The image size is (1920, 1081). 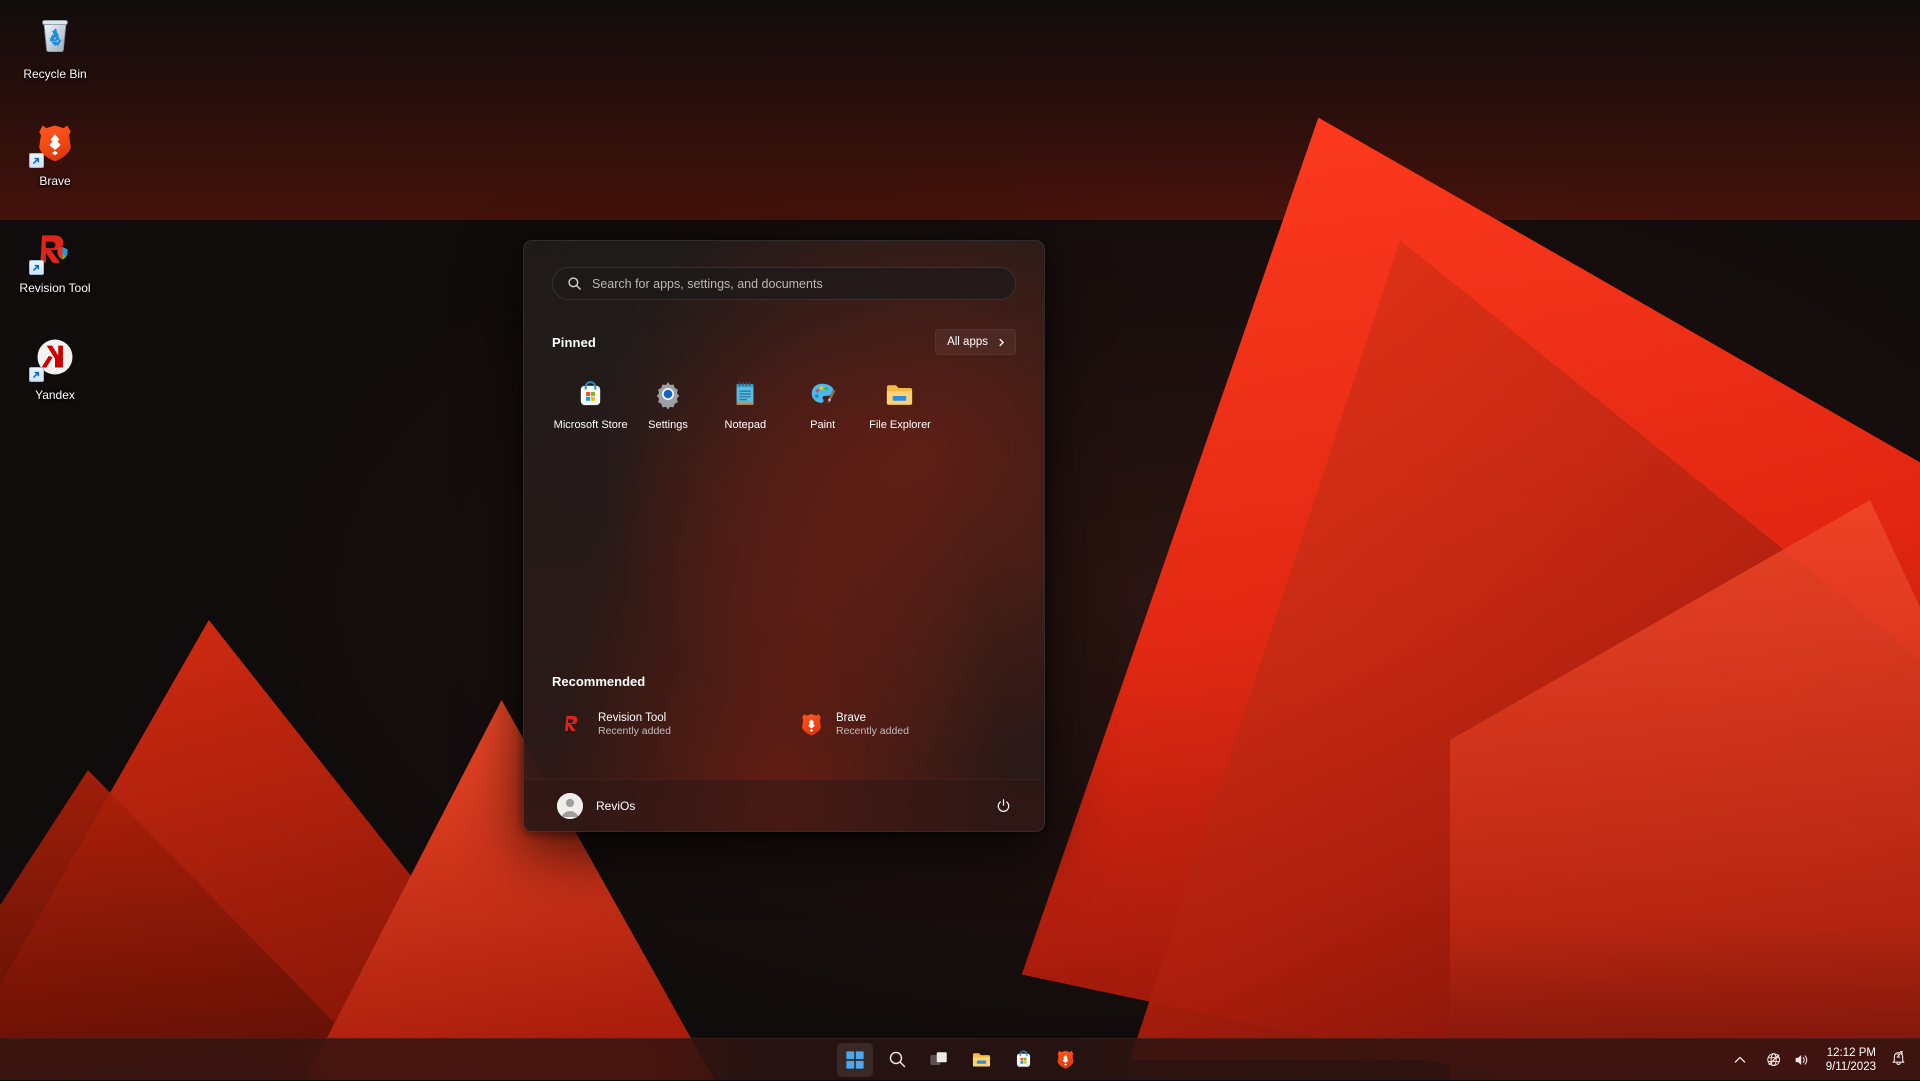 I want to click on recommended-item-brave: Brave Recently added, so click(x=903, y=724).